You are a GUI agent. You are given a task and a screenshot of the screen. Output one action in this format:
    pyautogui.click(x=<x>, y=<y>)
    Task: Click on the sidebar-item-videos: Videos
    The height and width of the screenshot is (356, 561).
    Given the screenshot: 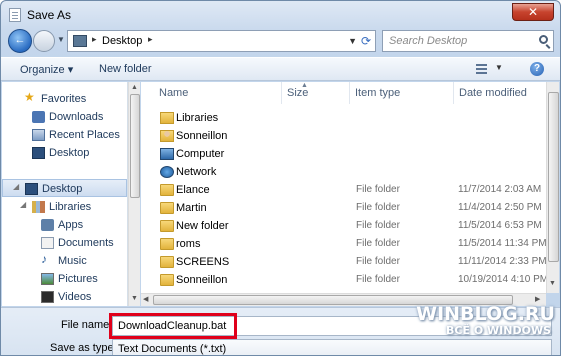 What is the action you would take?
    pyautogui.click(x=64, y=297)
    